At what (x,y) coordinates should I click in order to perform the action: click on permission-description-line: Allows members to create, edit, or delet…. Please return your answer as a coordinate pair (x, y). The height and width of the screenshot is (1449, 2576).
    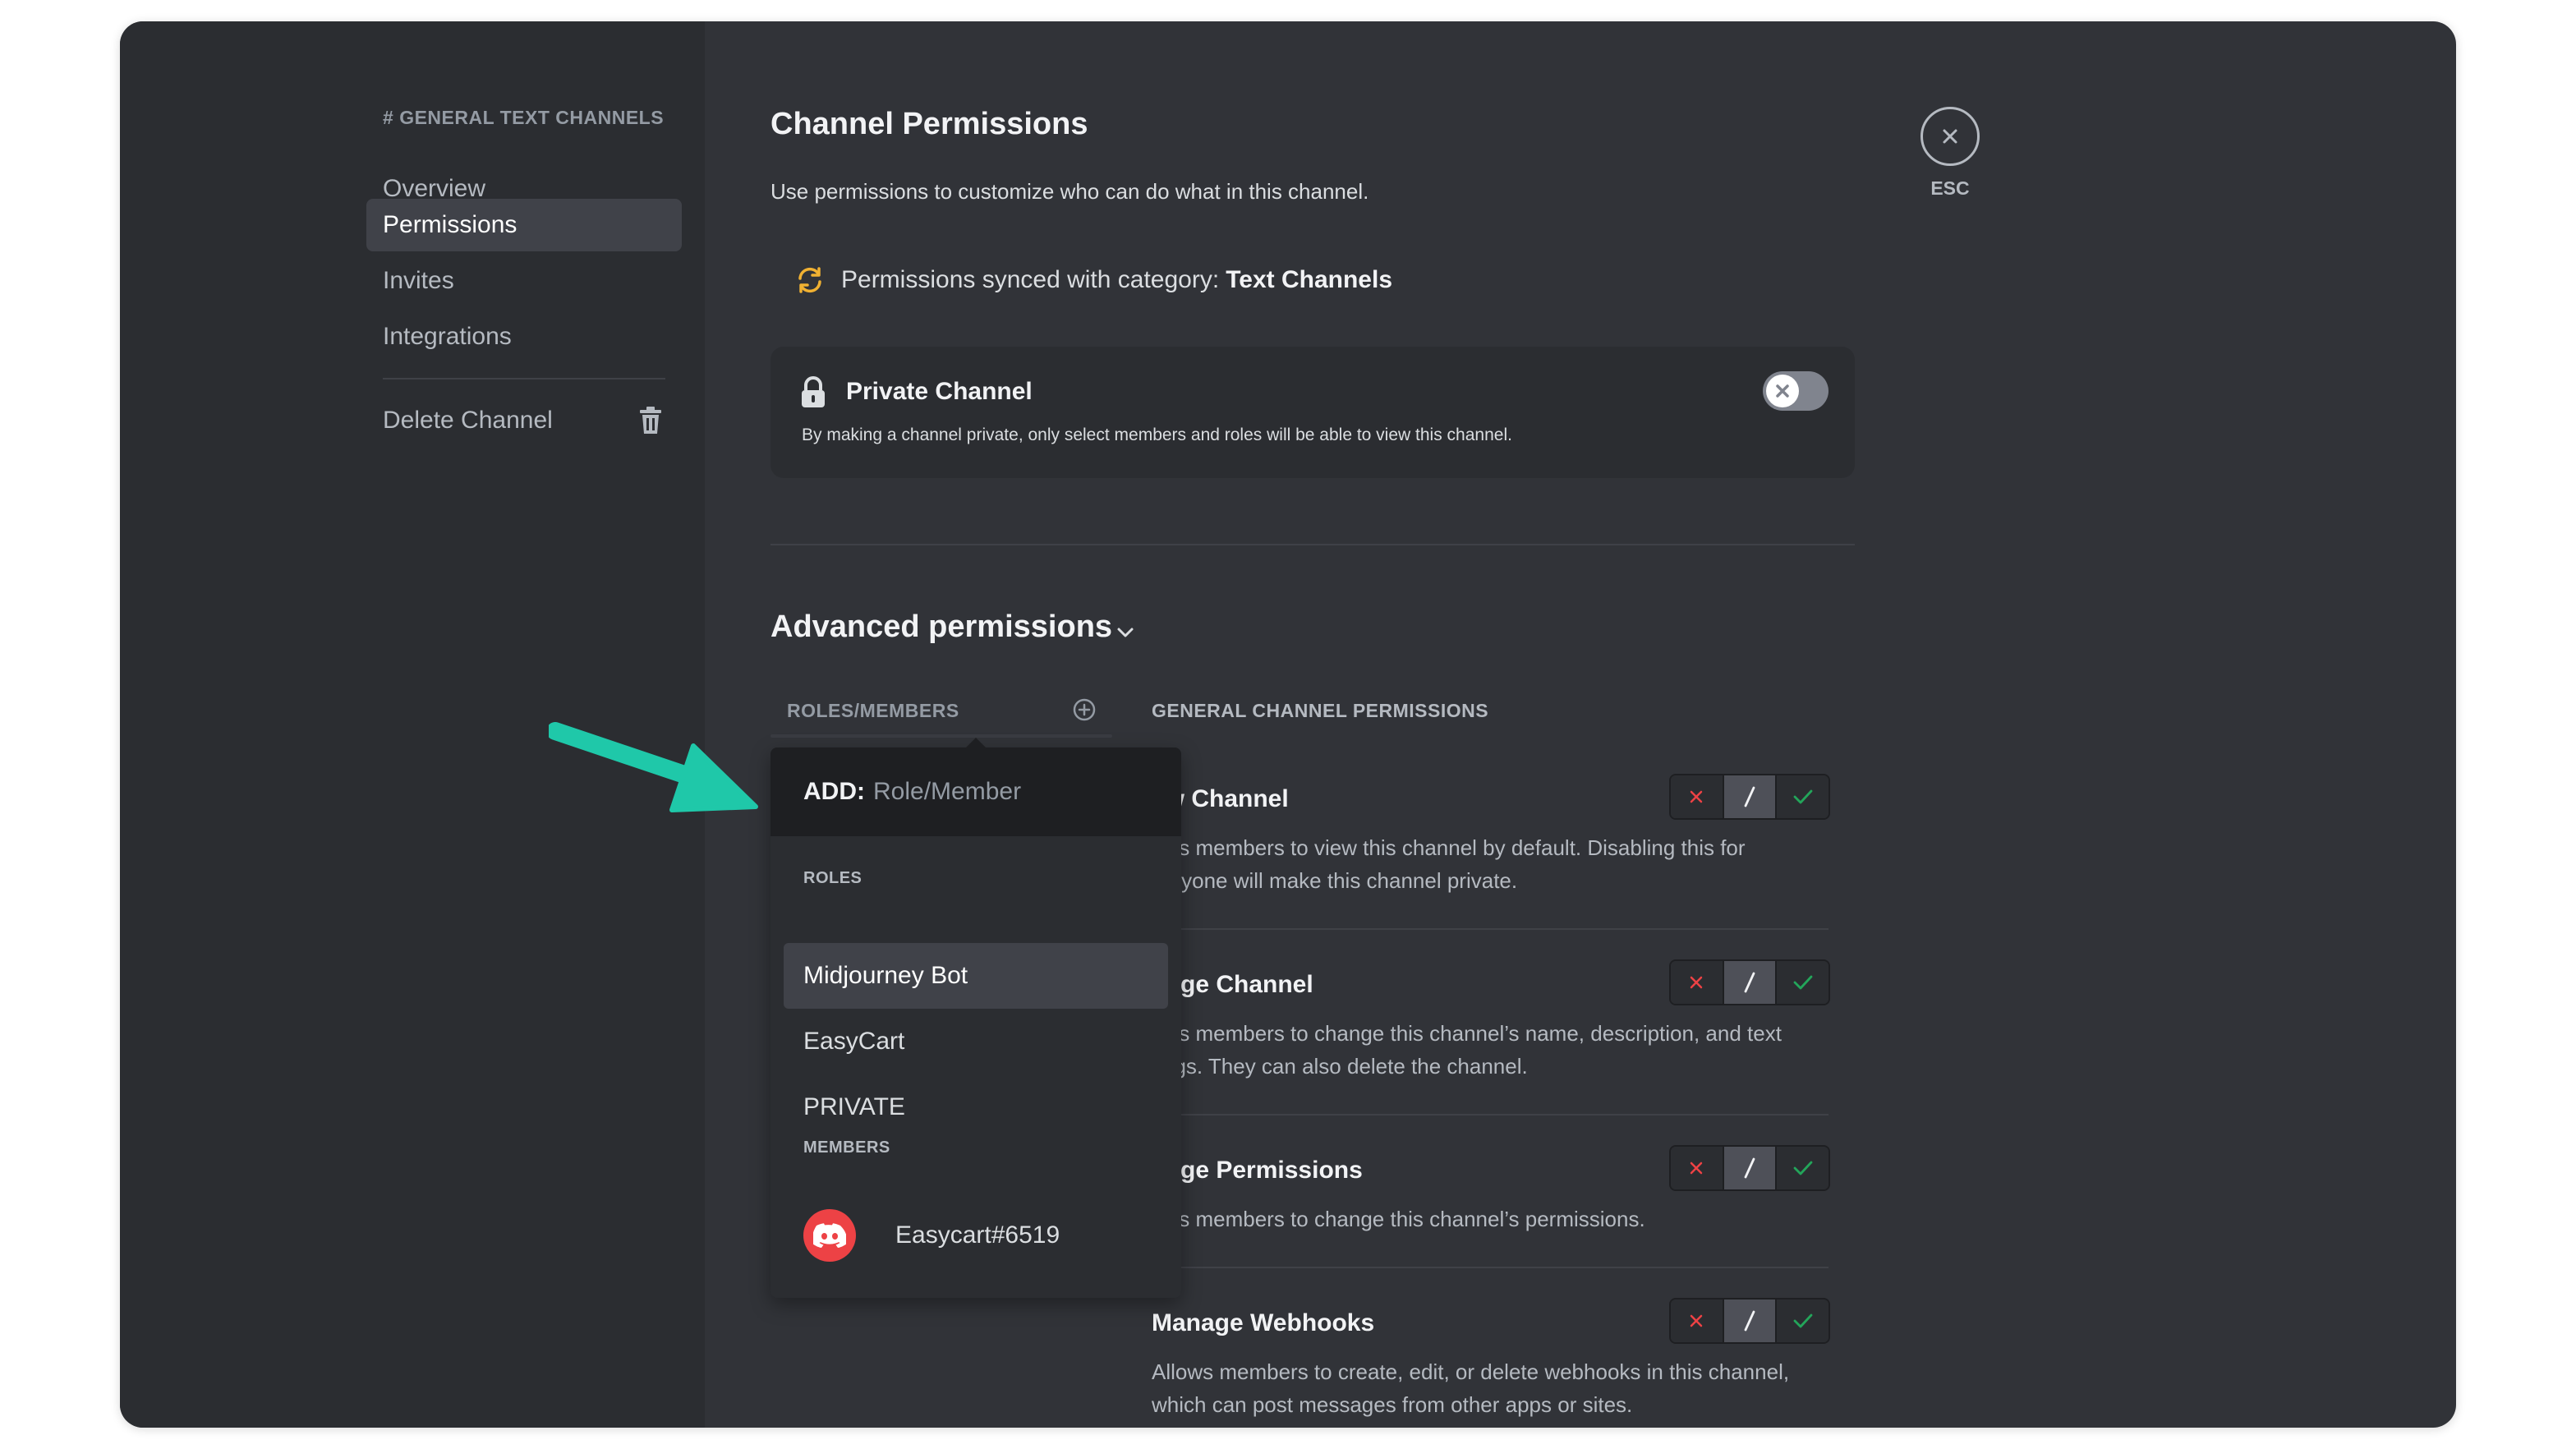
    Looking at the image, I should click on (1471, 1371).